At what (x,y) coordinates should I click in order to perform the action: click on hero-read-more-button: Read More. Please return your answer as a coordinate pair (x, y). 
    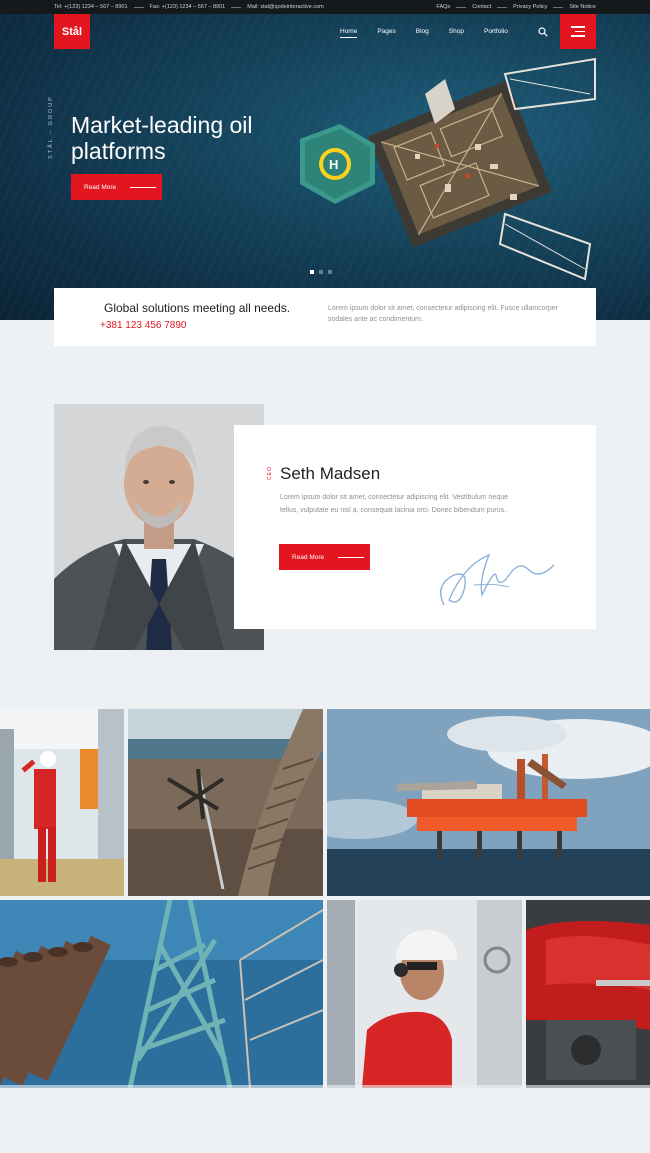
    Looking at the image, I should click on (116, 187).